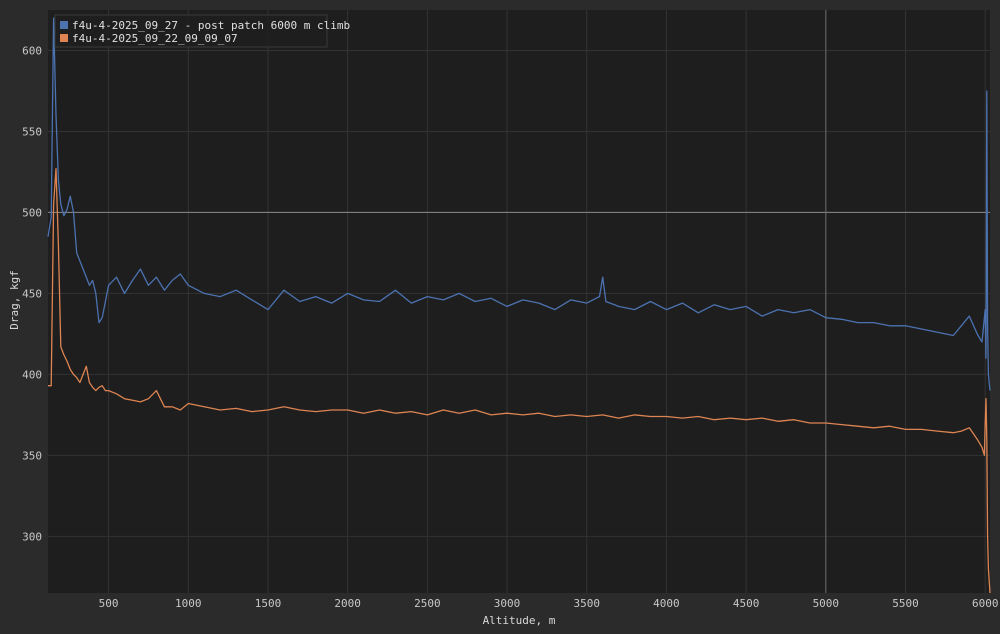  I want to click on x-tick-label: 3000, so click(507, 603).